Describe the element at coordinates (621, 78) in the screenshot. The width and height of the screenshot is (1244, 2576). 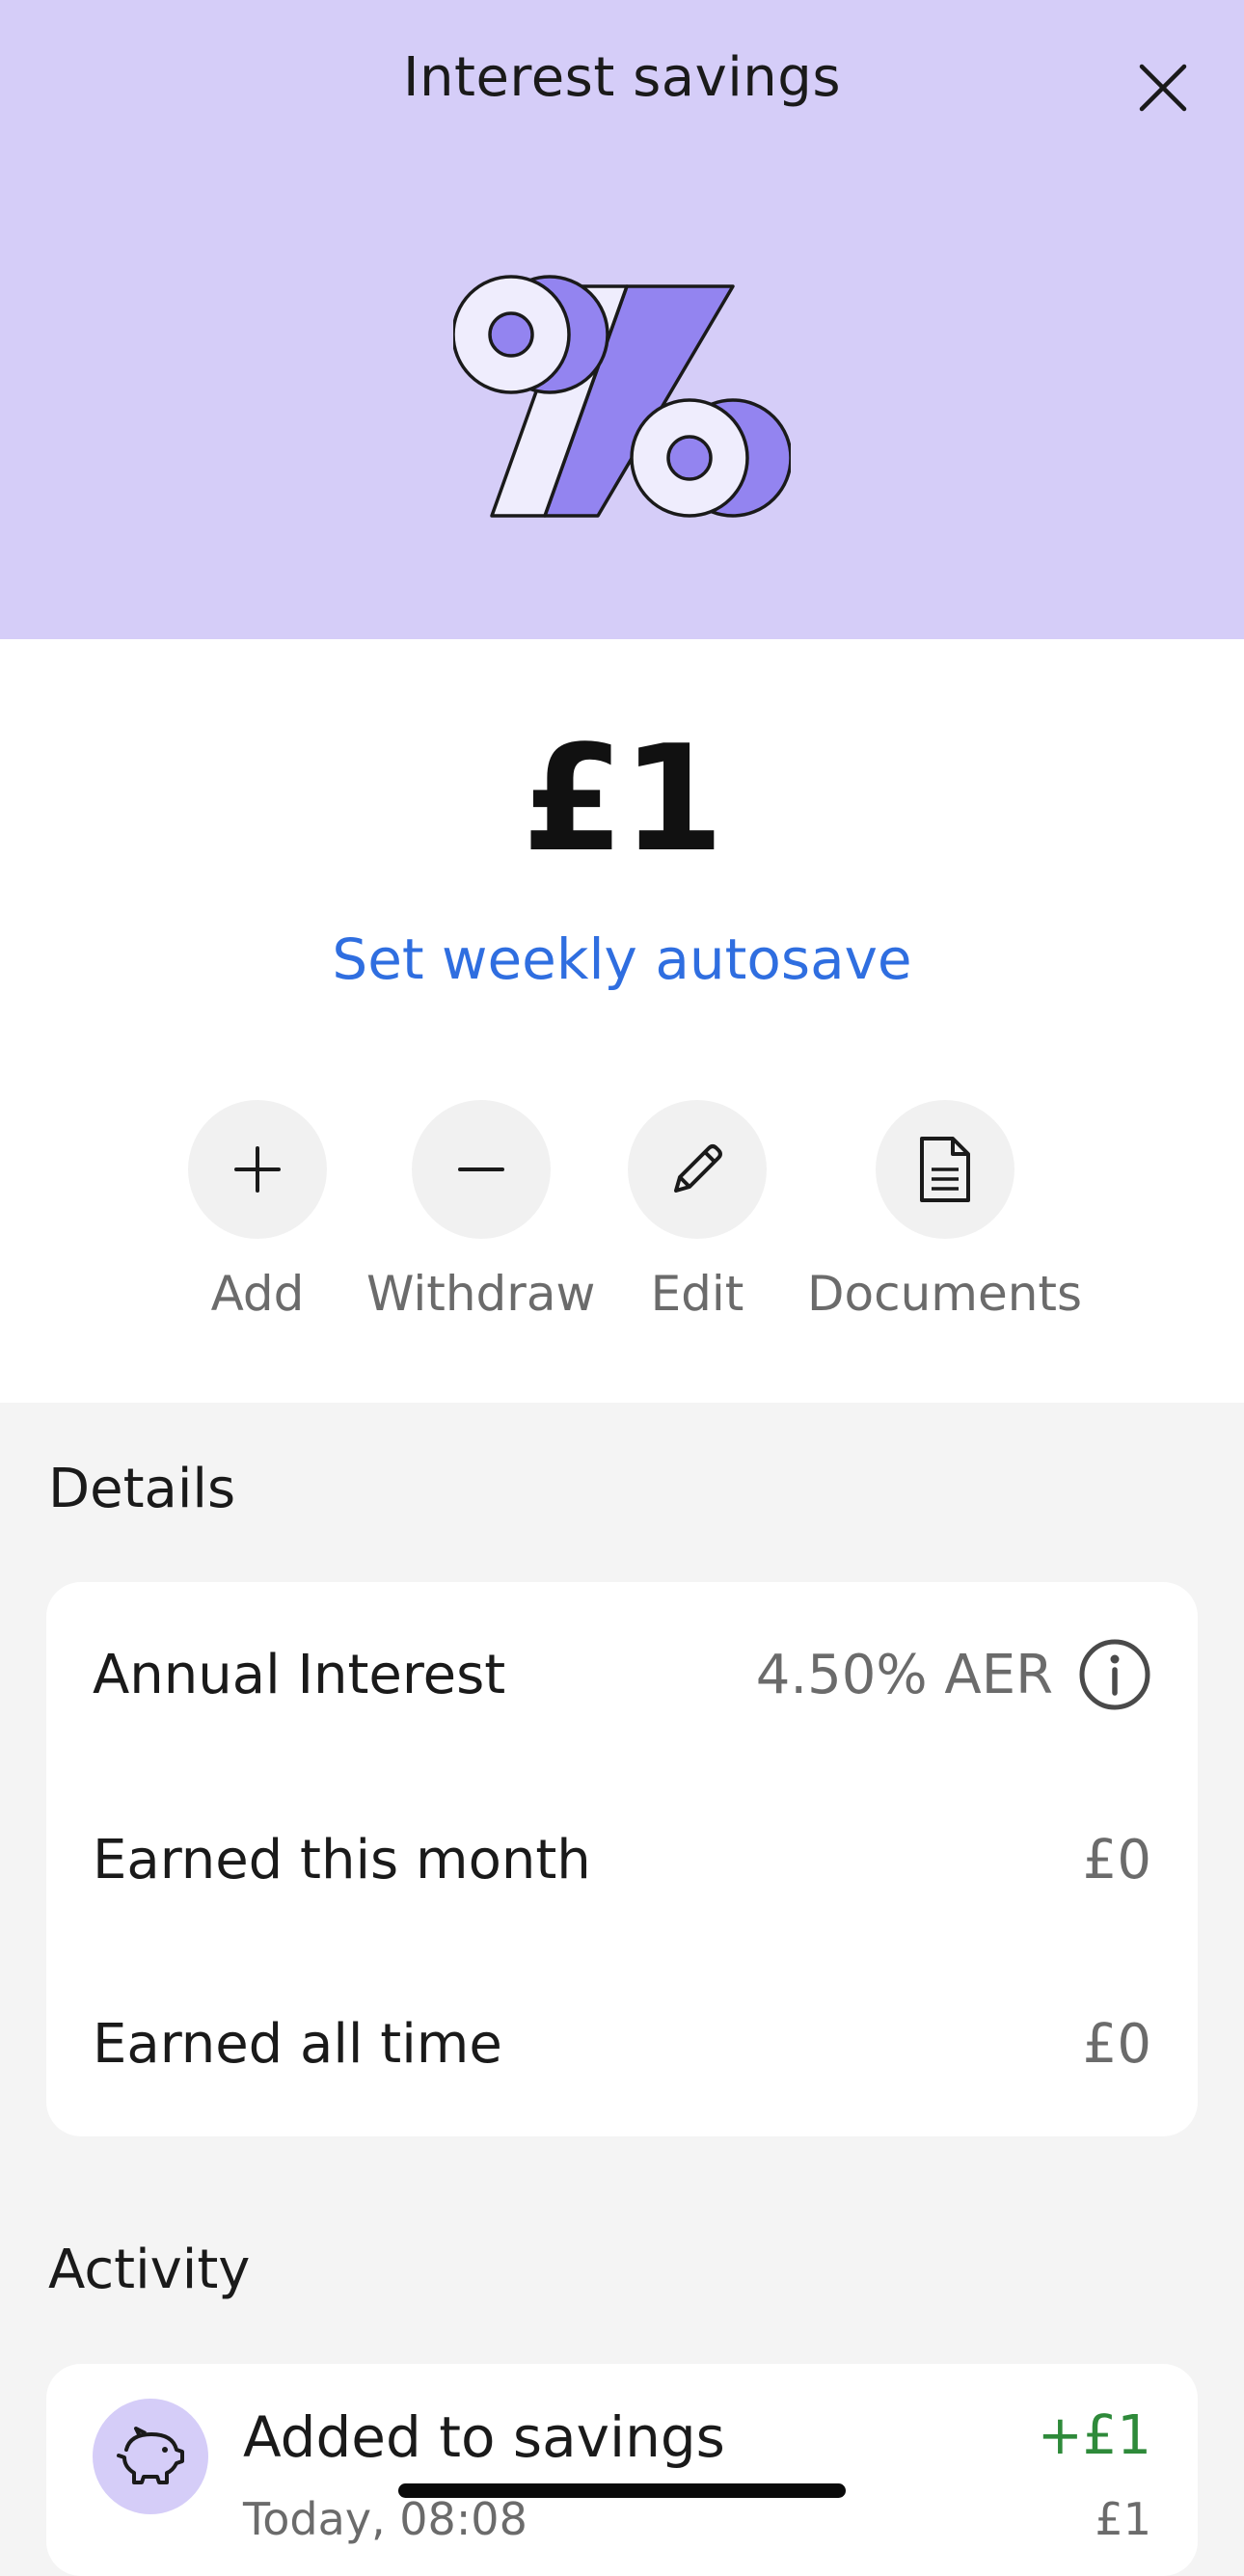
I see `page-title: Interest savings` at that location.